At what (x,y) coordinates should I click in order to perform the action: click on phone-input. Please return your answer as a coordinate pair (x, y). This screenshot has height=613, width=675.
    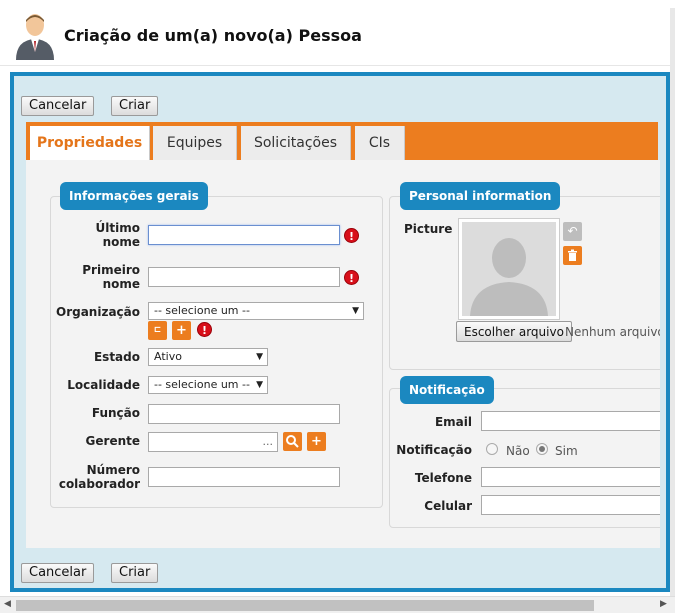
    Looking at the image, I should click on (570, 477).